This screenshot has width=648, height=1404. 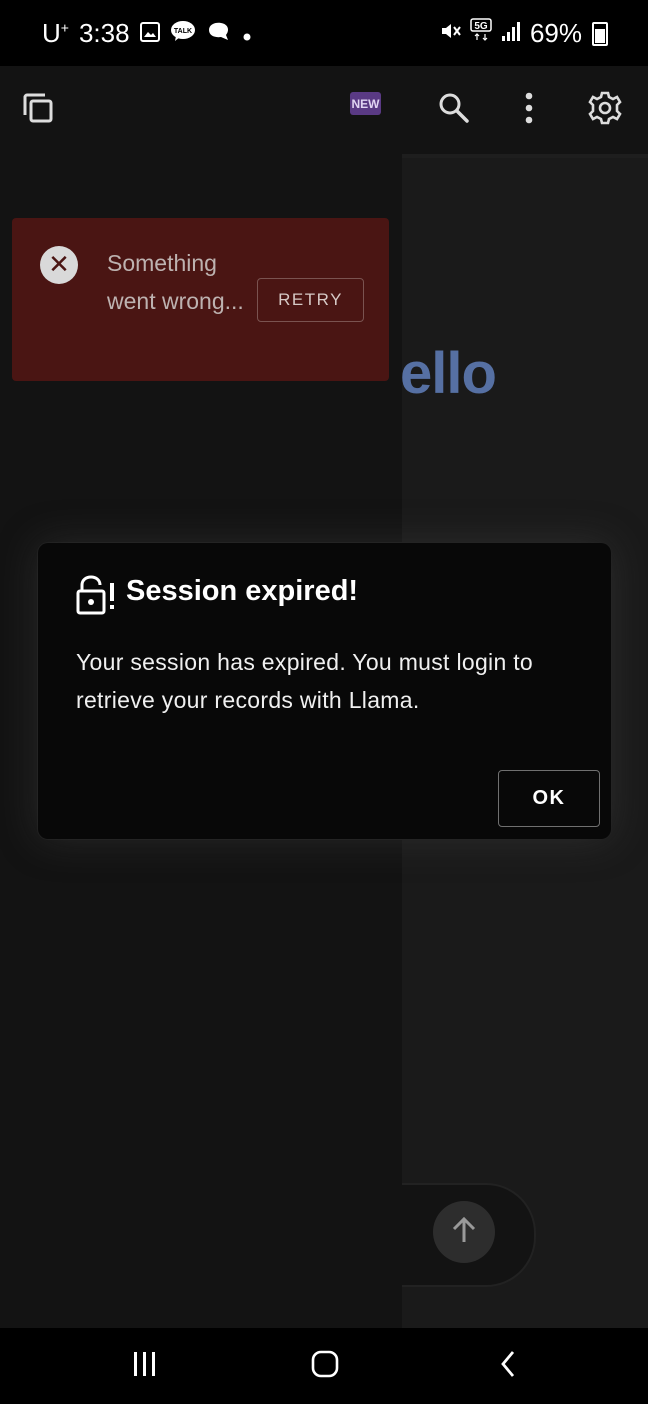 I want to click on gear-icon, so click(x=605, y=110).